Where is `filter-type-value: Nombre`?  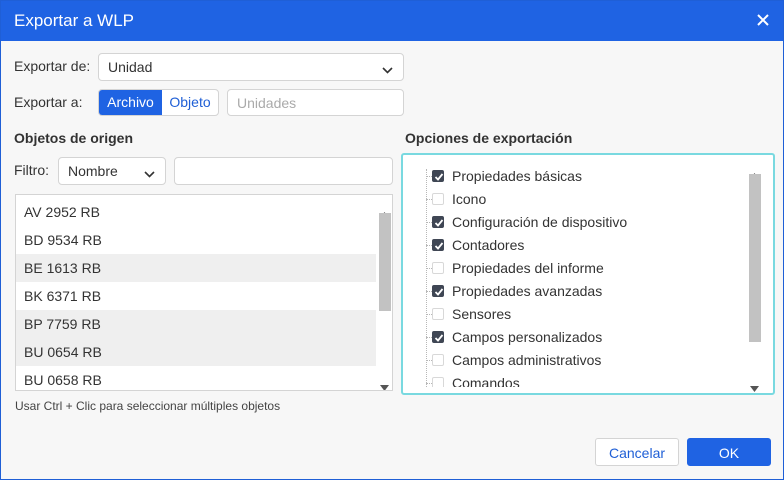
filter-type-value: Nombre is located at coordinates (93, 171).